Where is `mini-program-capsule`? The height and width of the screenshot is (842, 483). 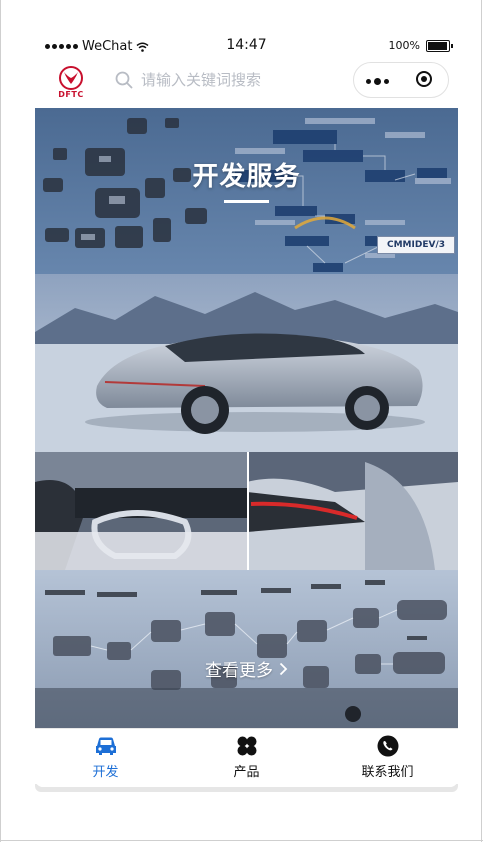 mini-program-capsule is located at coordinates (401, 80).